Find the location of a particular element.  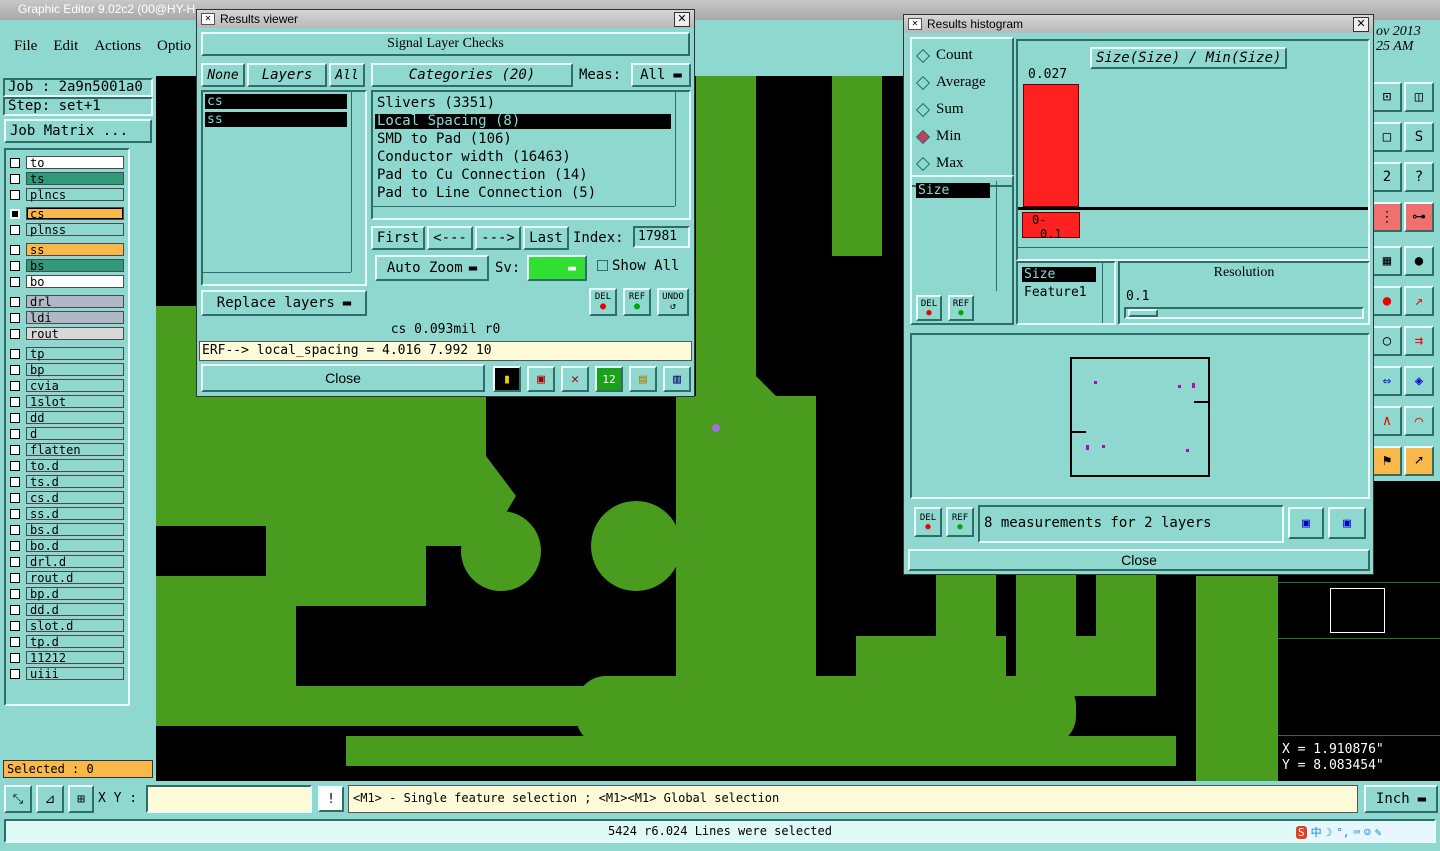

layer-name: bp.d is located at coordinates (75, 594).